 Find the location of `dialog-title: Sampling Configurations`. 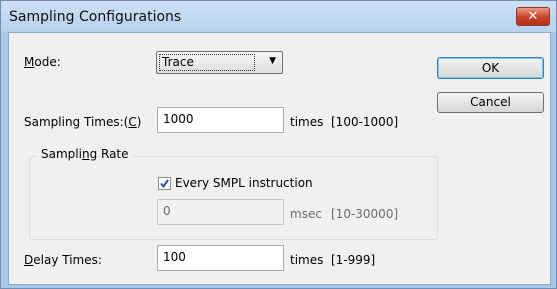

dialog-title: Sampling Configurations is located at coordinates (95, 17).